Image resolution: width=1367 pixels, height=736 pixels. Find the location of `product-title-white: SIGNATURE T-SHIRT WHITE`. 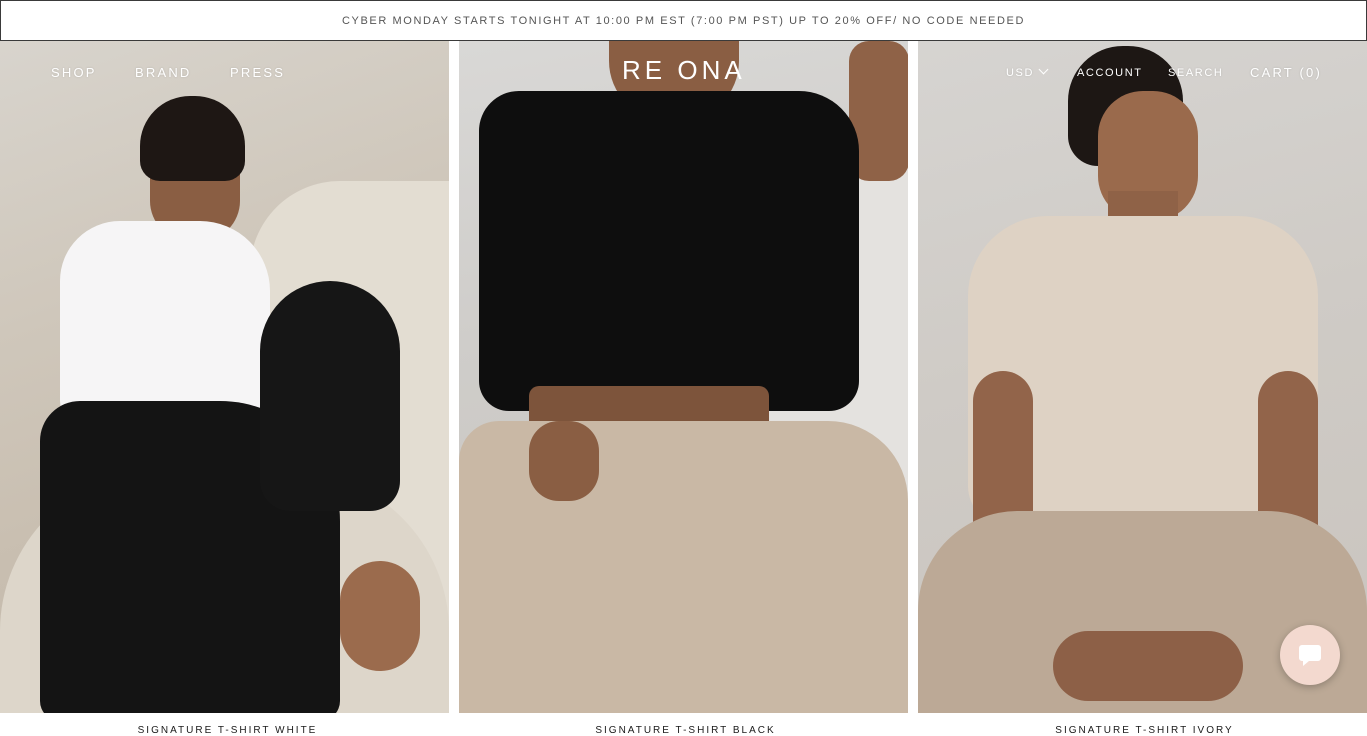

product-title-white: SIGNATURE T-SHIRT WHITE is located at coordinates (227, 730).